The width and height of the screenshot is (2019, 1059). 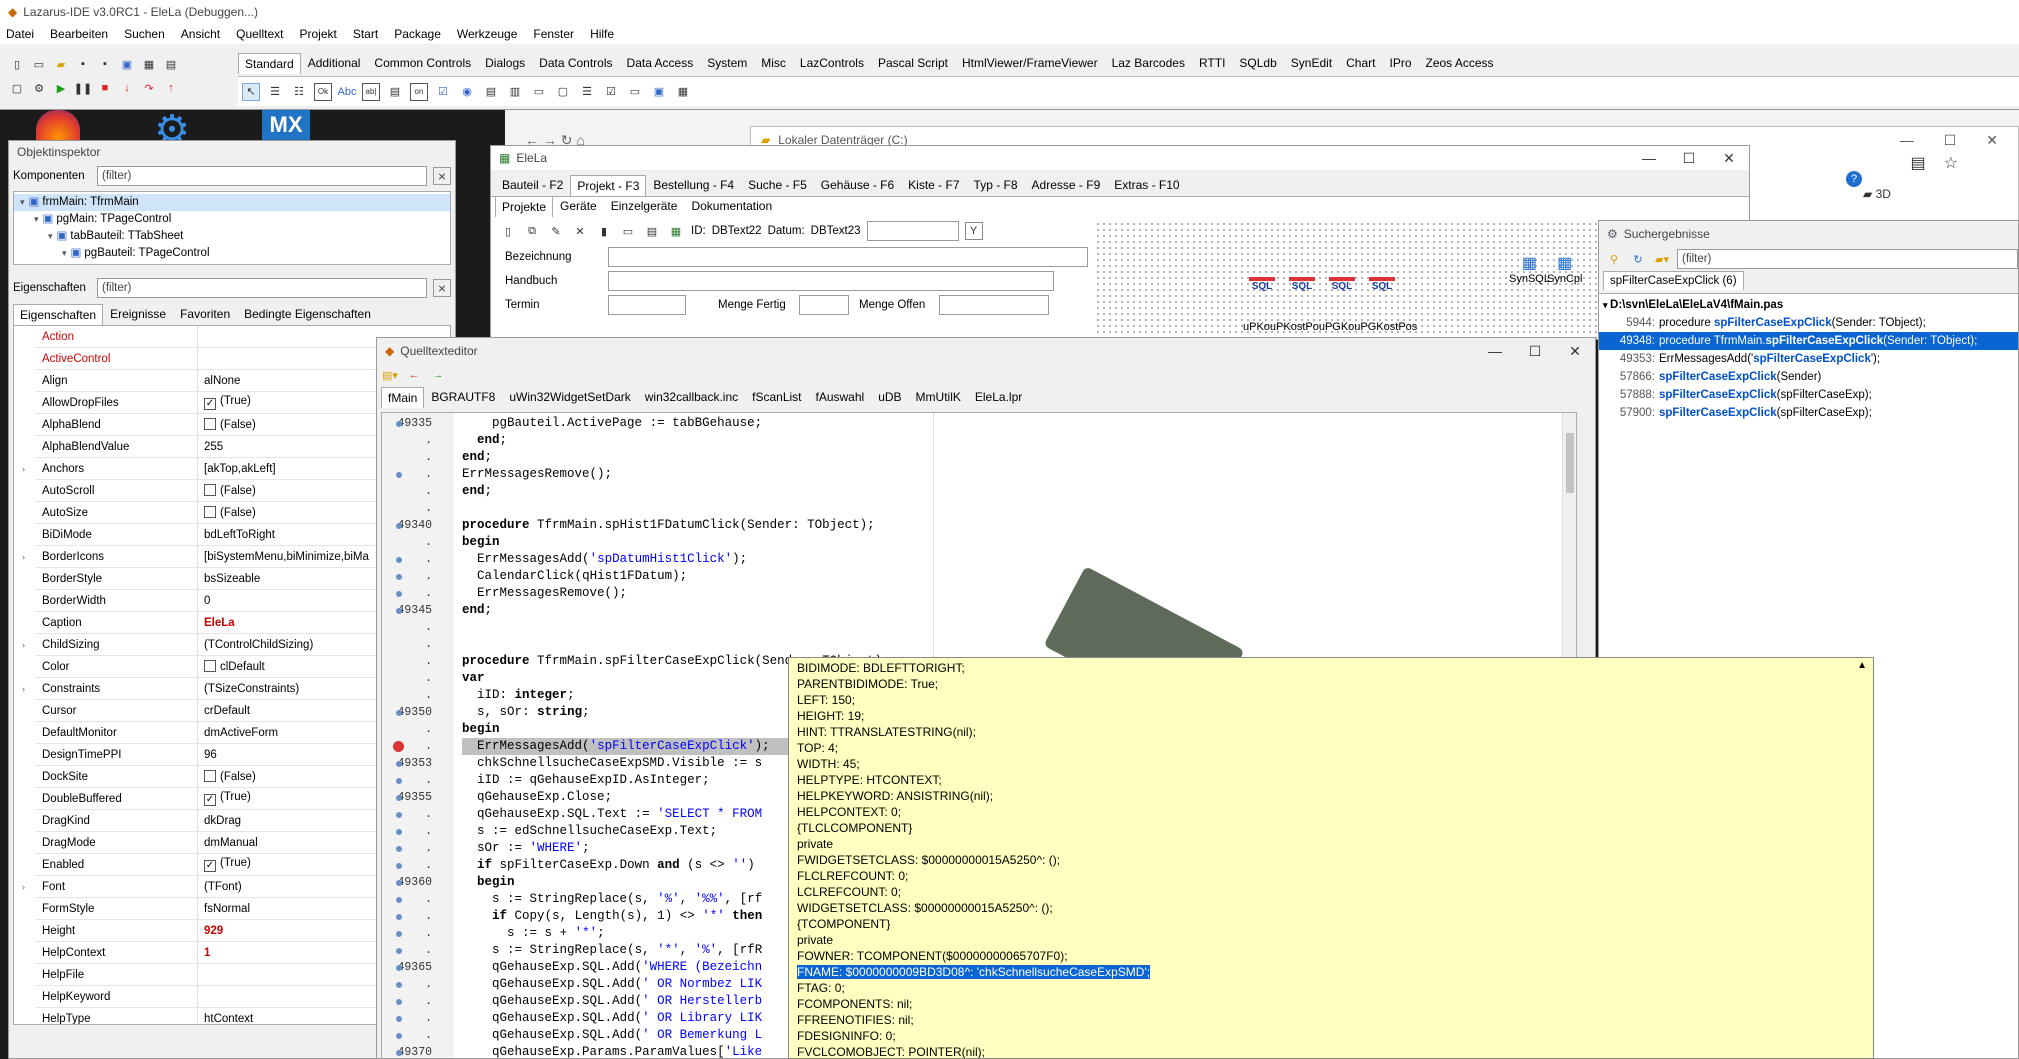 I want to click on tree-node: ▾ ▣ tabBauteil: TTabSheet, so click(x=232, y=236).